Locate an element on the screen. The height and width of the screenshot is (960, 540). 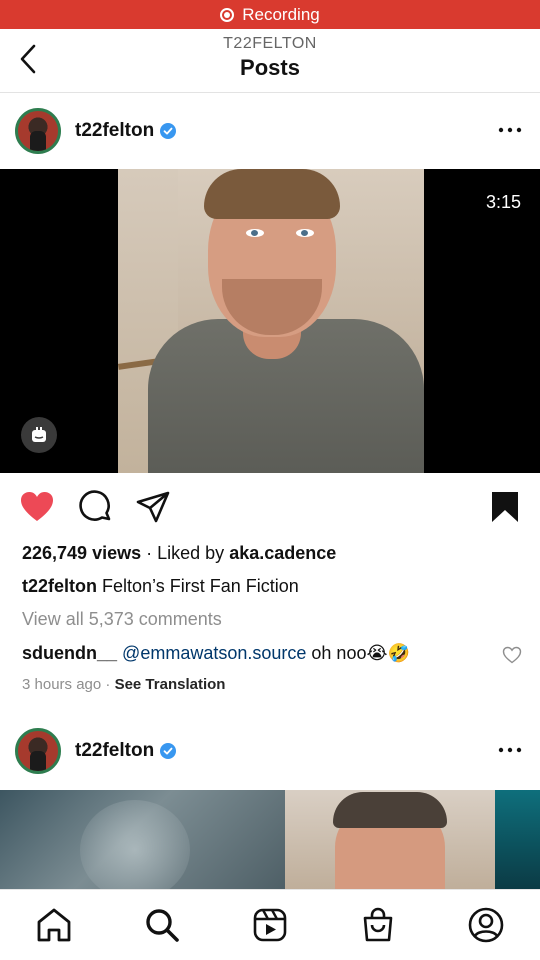
like-heart-icon is located at coordinates (37, 507).